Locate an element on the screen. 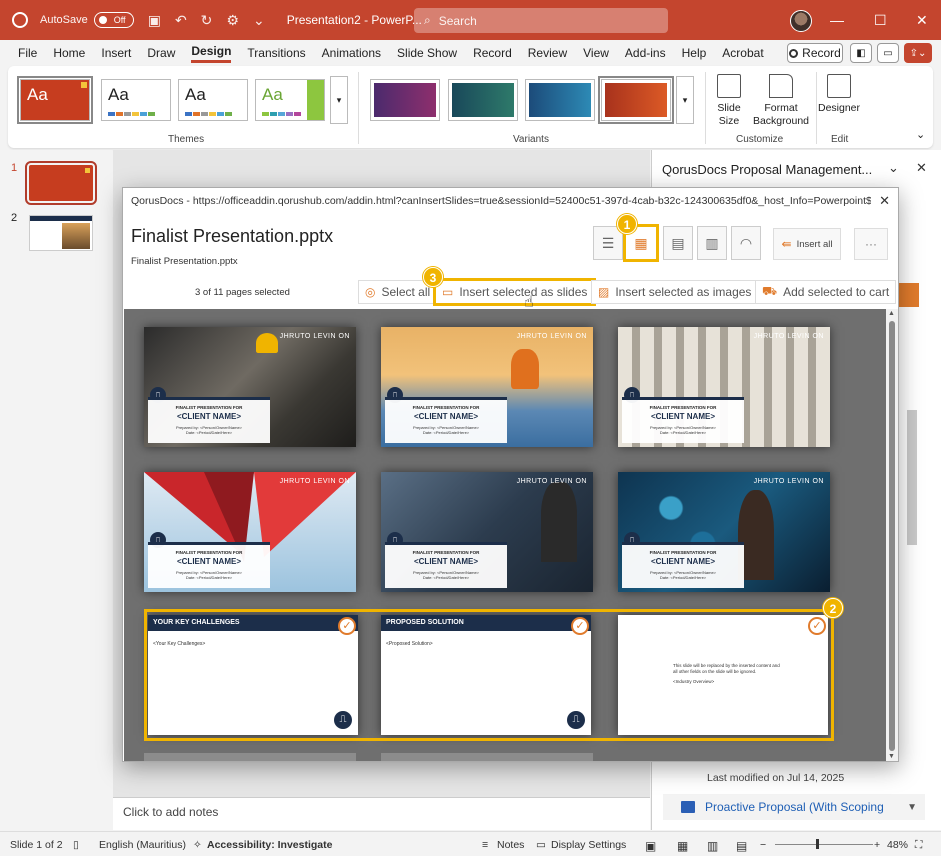 The image size is (941, 856). zoom-slider-thumb is located at coordinates (817, 844).